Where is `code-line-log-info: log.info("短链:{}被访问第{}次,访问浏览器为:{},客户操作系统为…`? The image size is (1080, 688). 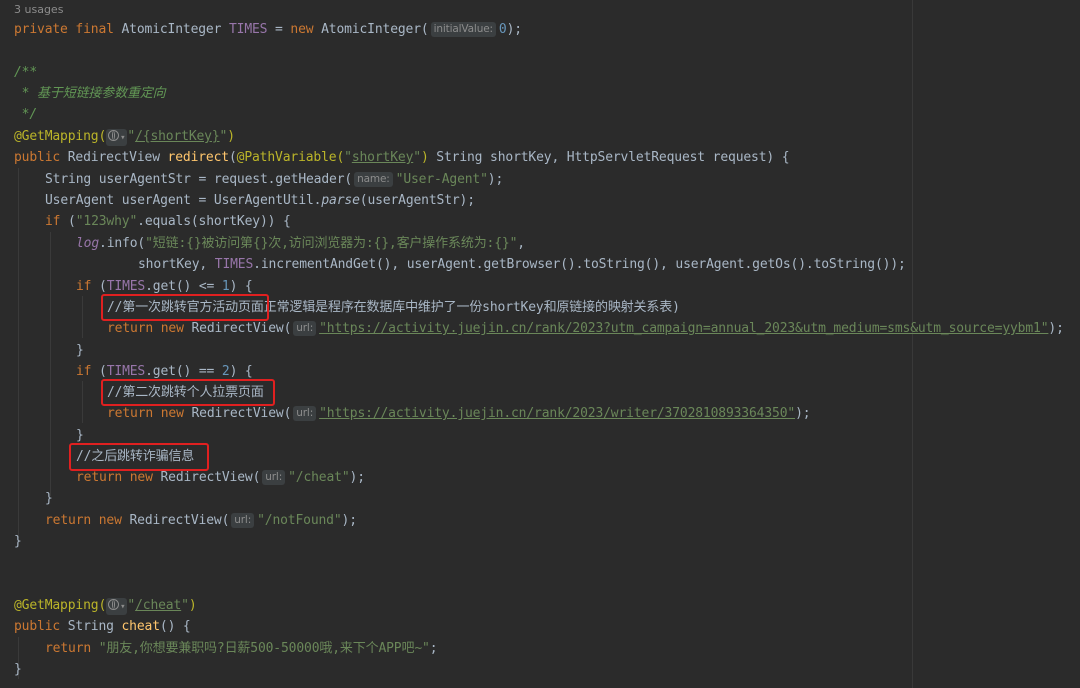 code-line-log-info: log.info("短链:{}被访问第{}次,访问浏览器为:{},客户操作系统为… is located at coordinates (300, 243).